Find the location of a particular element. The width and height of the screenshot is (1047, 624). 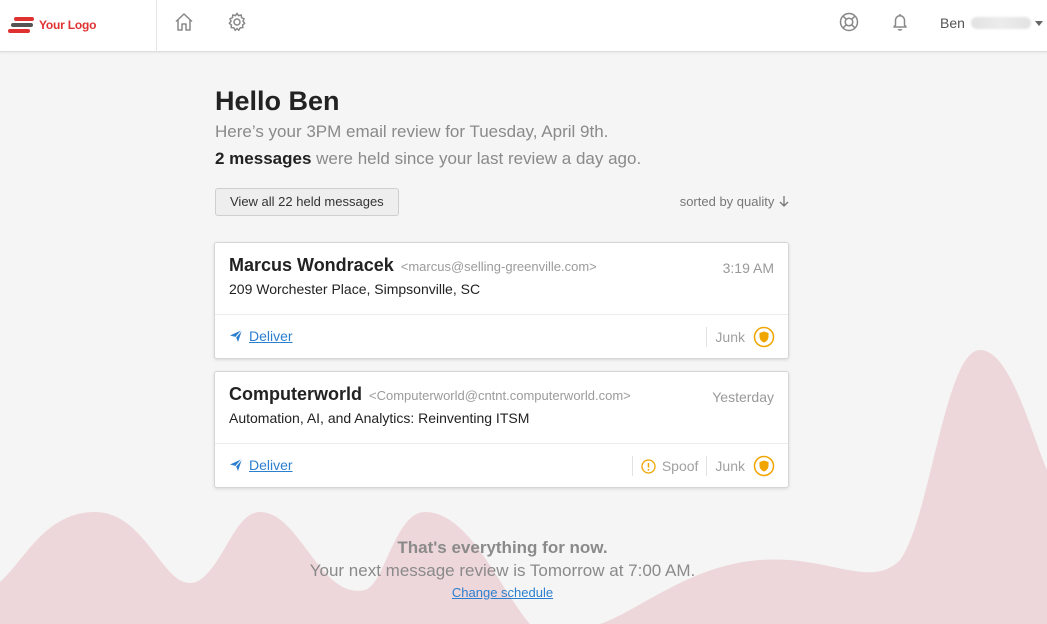

view-all-held-button: View all 22 held messages is located at coordinates (307, 202).